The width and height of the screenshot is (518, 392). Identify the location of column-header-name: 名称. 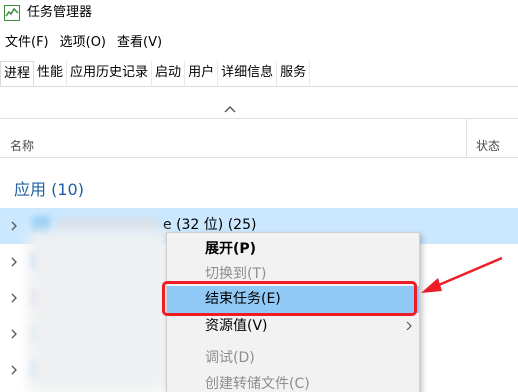
(22, 145).